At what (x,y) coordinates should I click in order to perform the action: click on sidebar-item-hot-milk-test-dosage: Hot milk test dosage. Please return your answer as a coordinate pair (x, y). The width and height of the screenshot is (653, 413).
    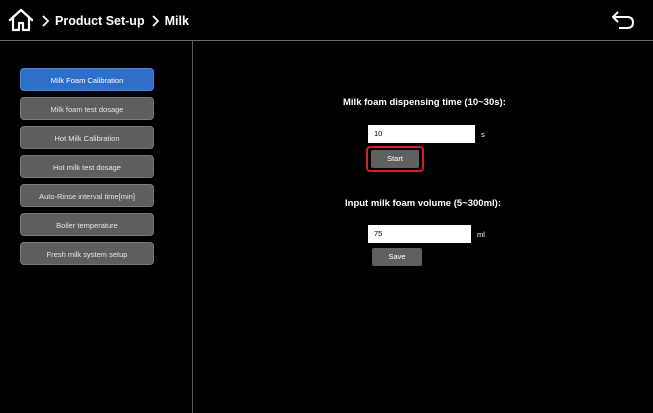
    Looking at the image, I should click on (87, 166).